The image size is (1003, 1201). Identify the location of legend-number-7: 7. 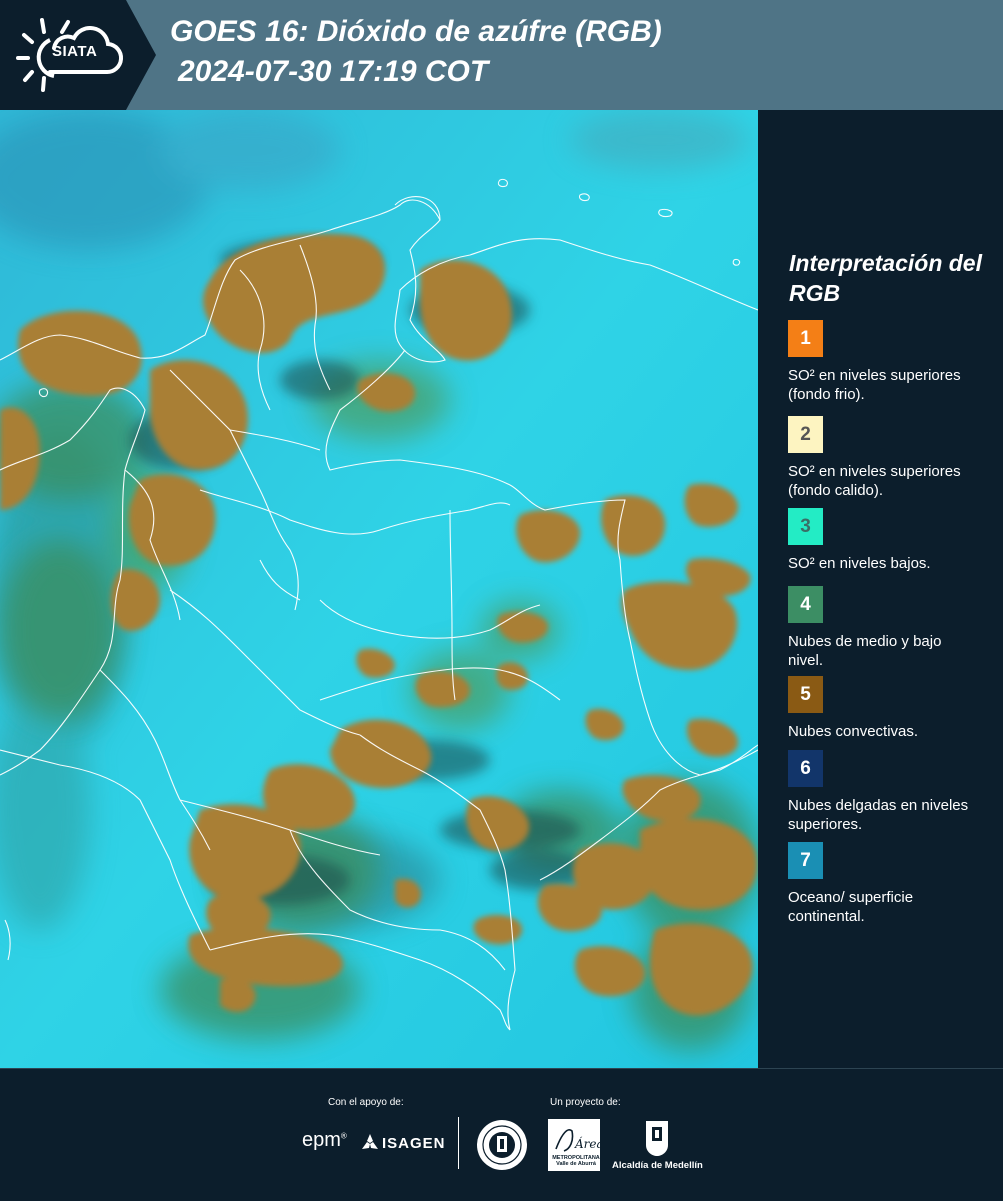
(805, 860).